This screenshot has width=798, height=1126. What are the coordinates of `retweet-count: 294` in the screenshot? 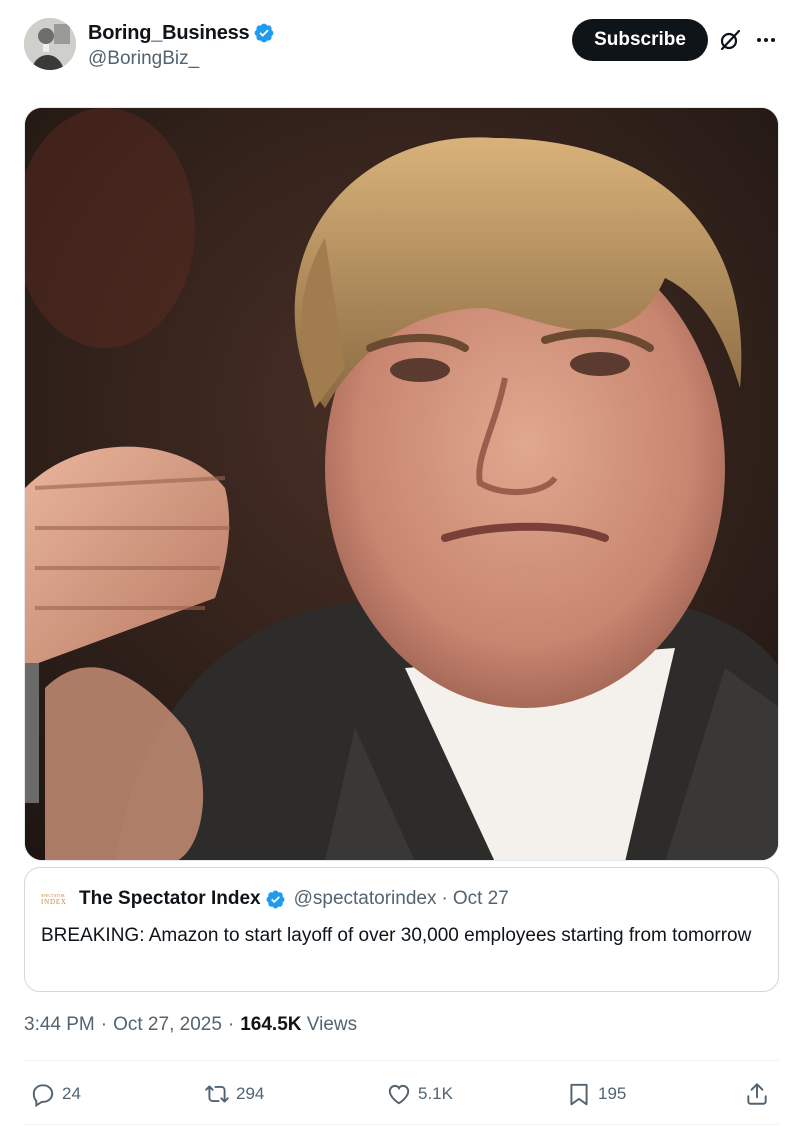 It's located at (250, 1093).